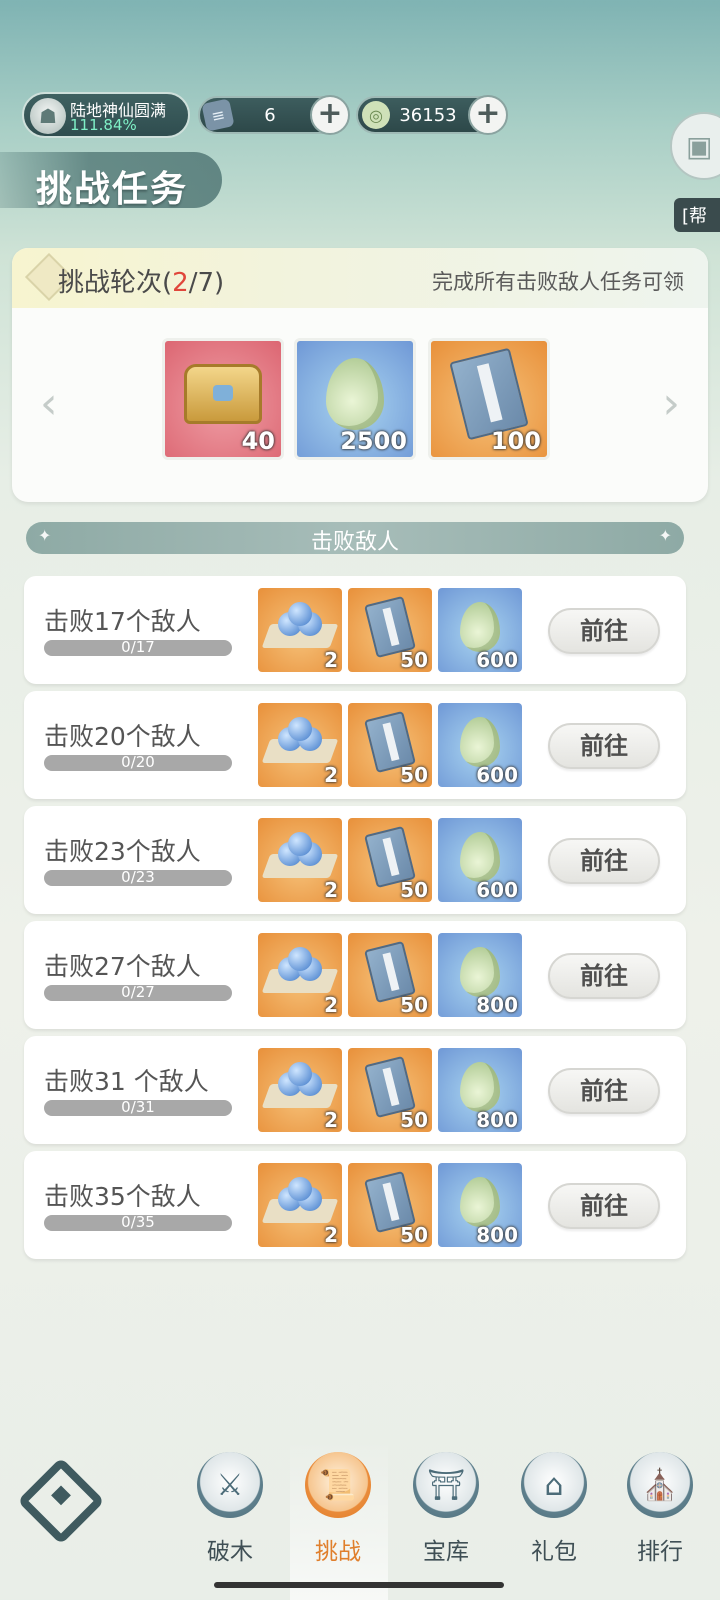 The height and width of the screenshot is (1600, 720). I want to click on side-menu-button: ▣, so click(695, 146).